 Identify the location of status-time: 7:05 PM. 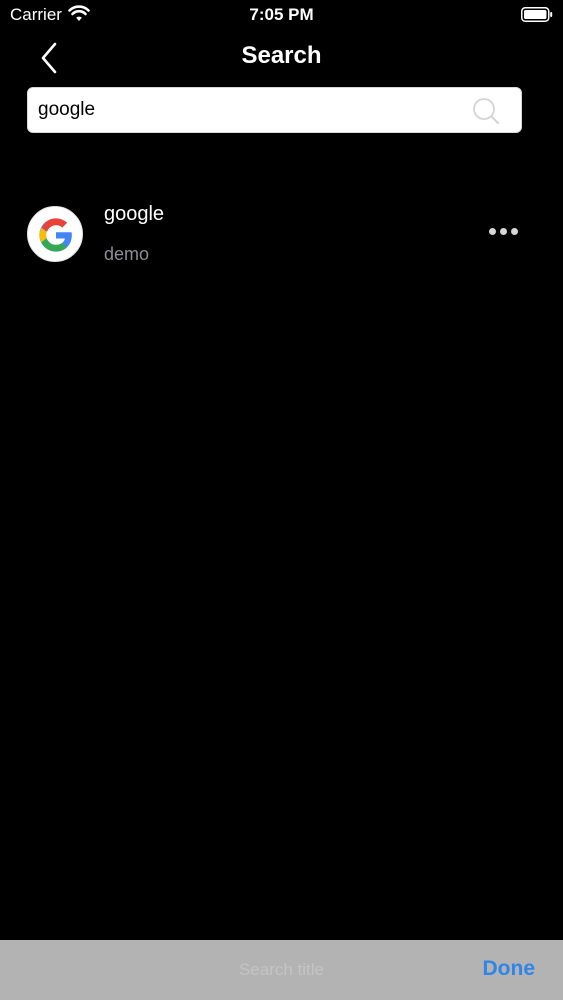
(281, 14).